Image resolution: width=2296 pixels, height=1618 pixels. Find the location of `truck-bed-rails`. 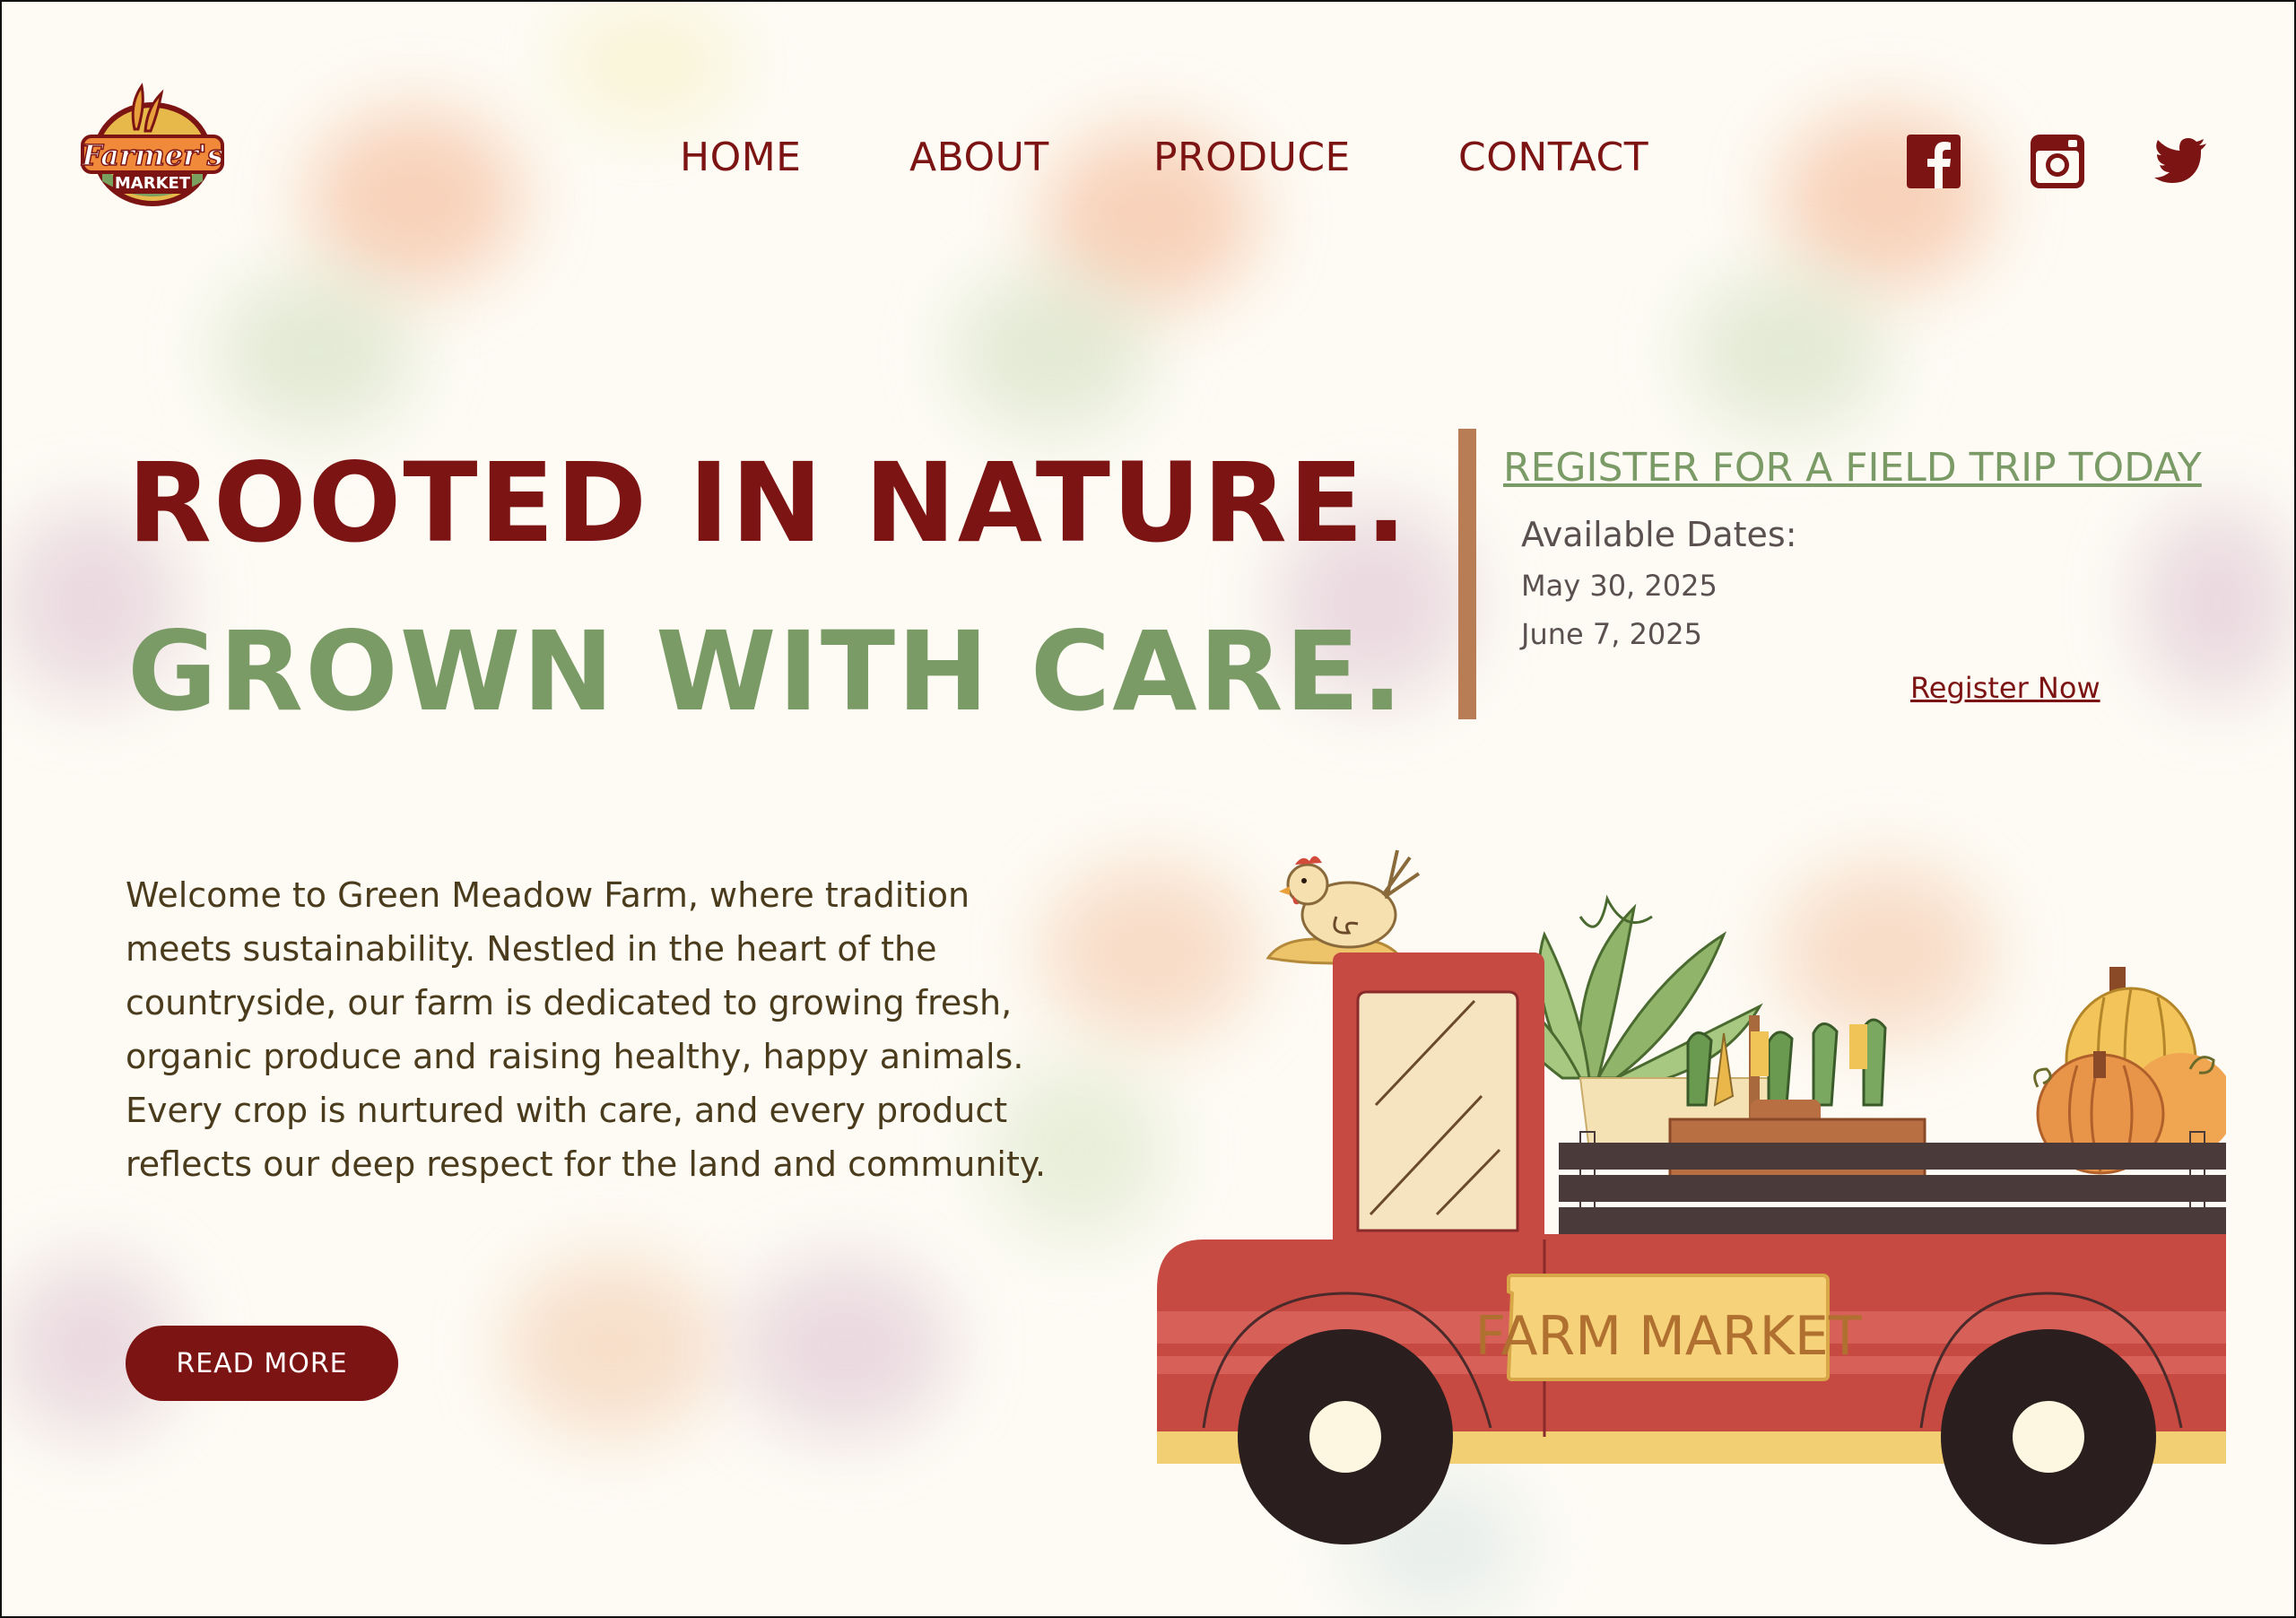

truck-bed-rails is located at coordinates (1892, 1187).